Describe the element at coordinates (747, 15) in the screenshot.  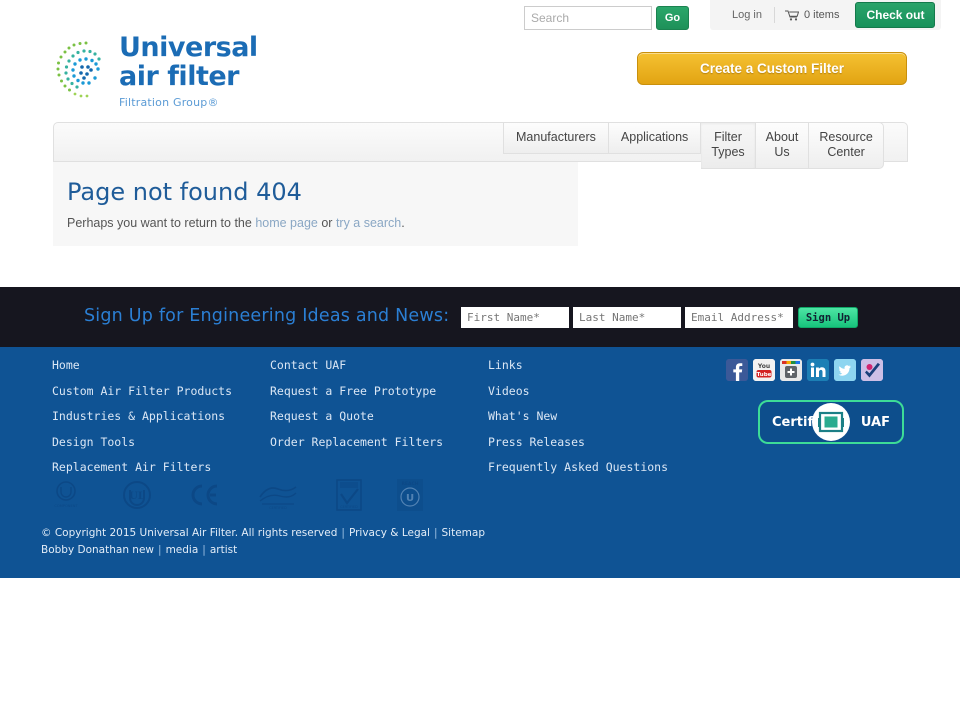
I see `login-link: Log in` at that location.